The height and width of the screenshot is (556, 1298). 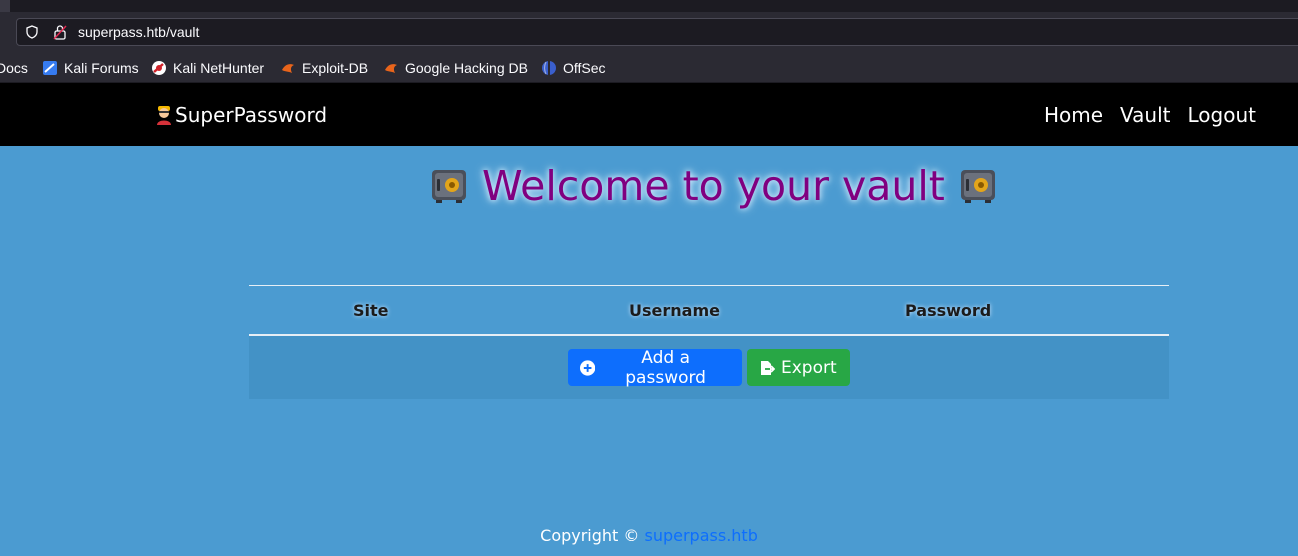 I want to click on bookmark-google-hacking-db: Google Hacking DB, so click(x=455, y=68).